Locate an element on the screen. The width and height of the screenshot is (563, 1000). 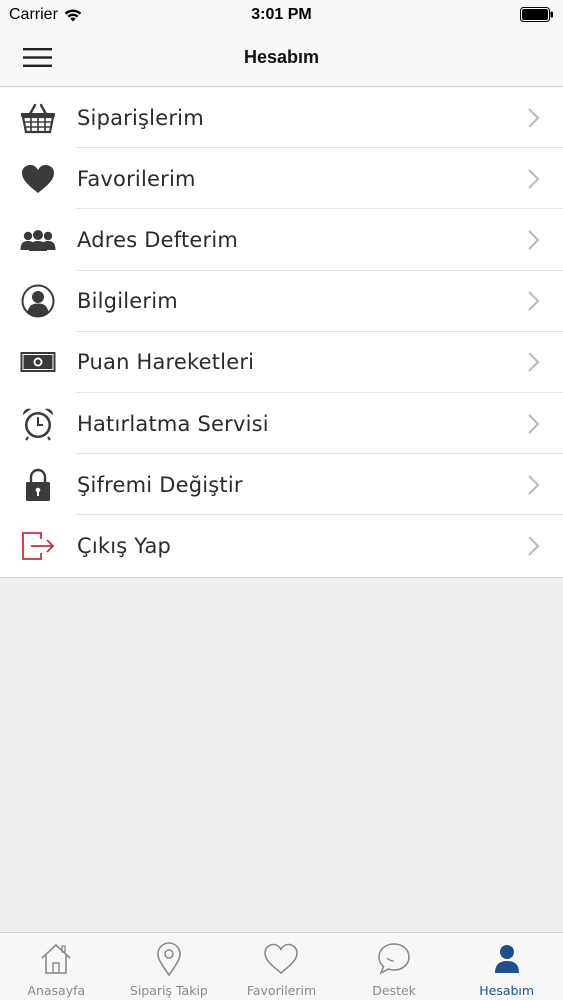
tab-label: Anasayfa is located at coordinates (56, 990).